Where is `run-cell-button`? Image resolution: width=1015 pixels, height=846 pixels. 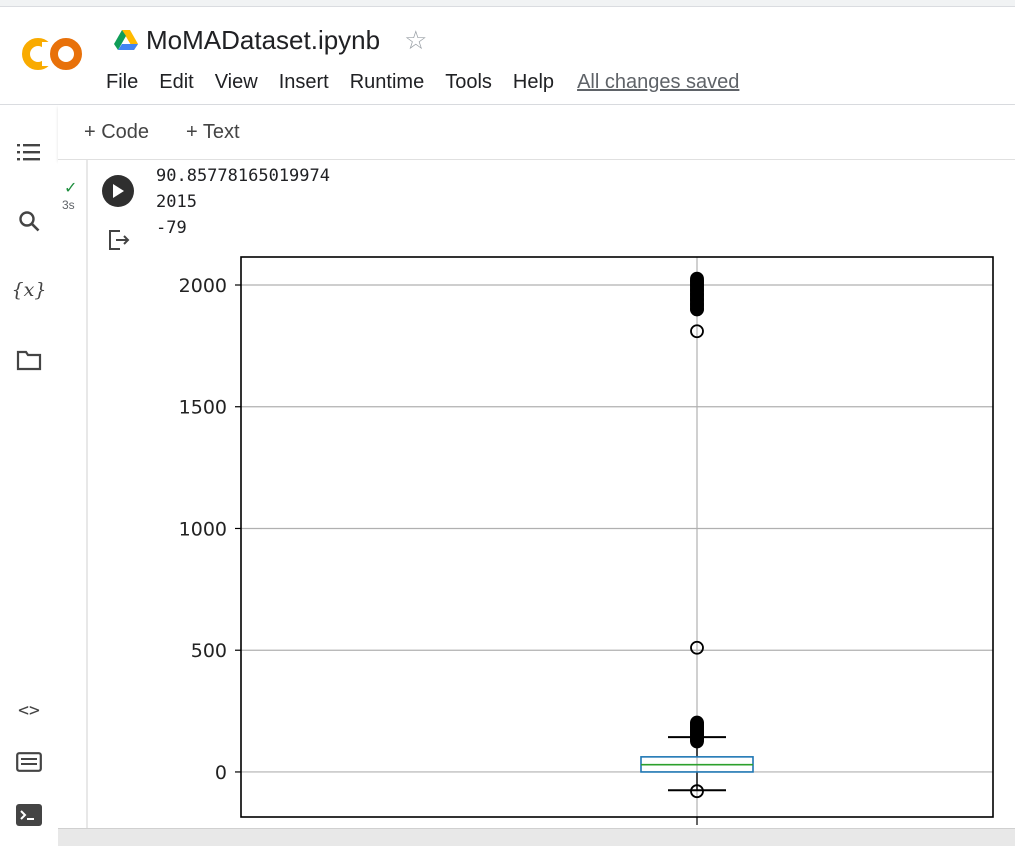
run-cell-button is located at coordinates (118, 191).